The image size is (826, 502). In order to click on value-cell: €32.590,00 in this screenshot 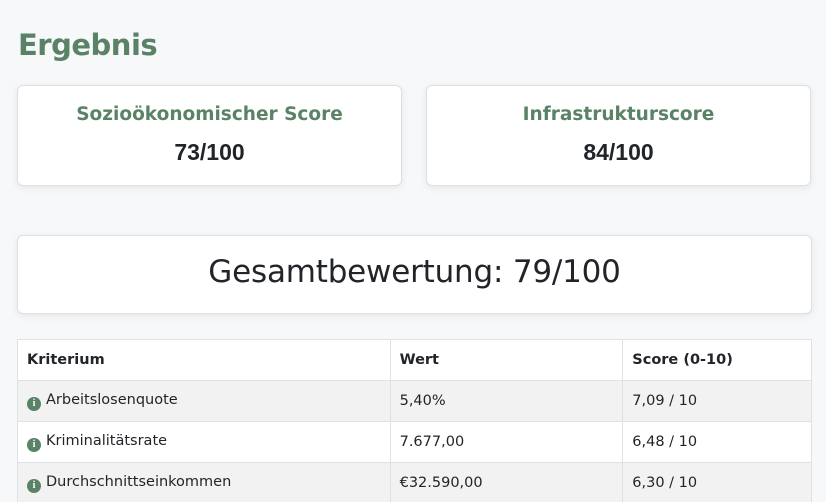, I will do `click(506, 482)`.